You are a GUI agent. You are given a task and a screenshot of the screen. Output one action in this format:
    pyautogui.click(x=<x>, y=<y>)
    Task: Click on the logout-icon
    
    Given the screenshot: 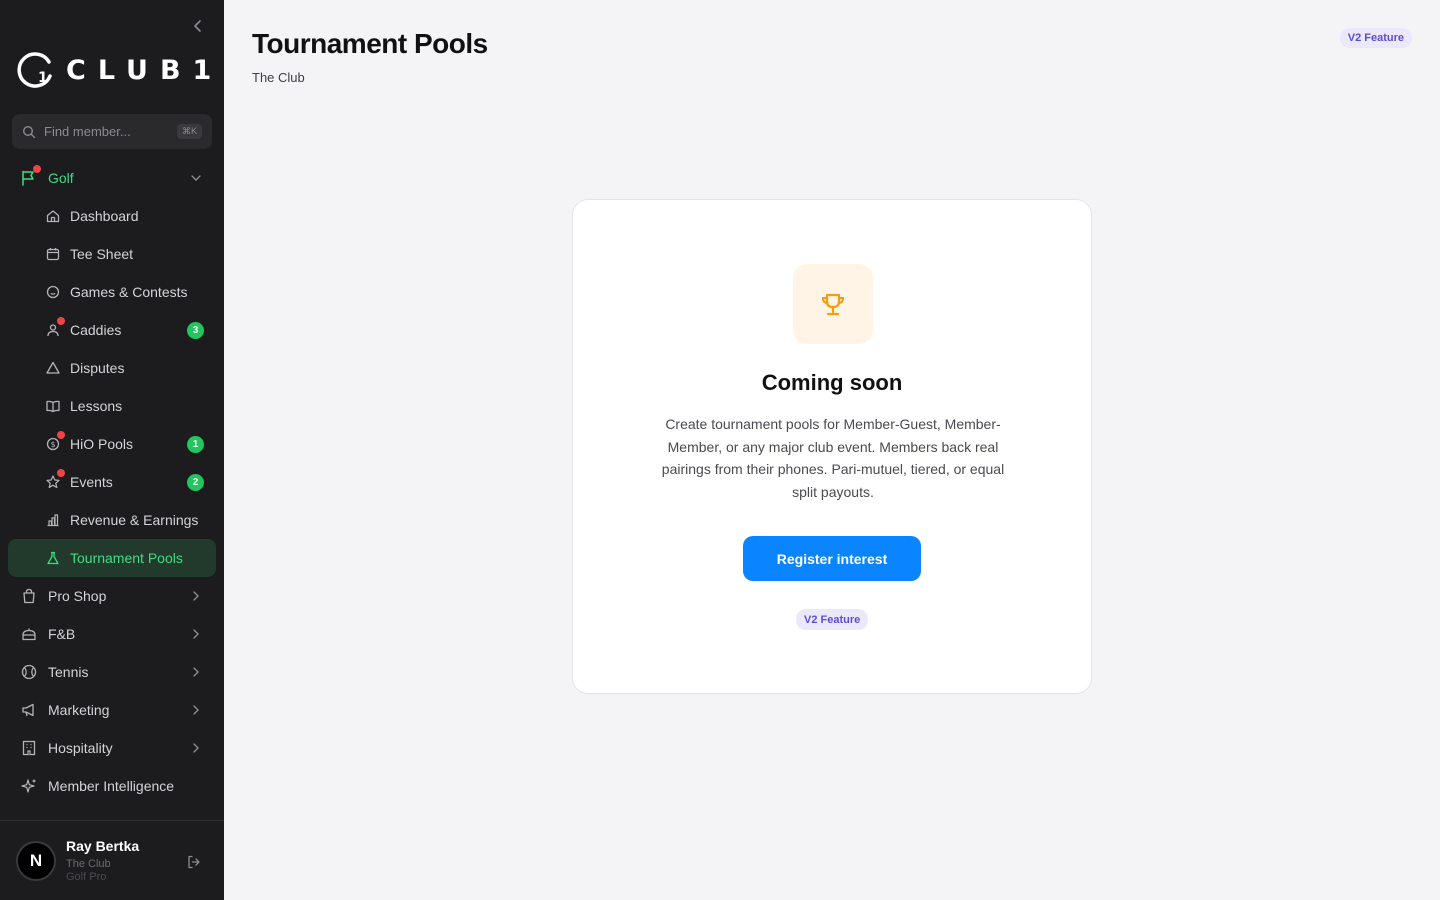 What is the action you would take?
    pyautogui.click(x=194, y=862)
    